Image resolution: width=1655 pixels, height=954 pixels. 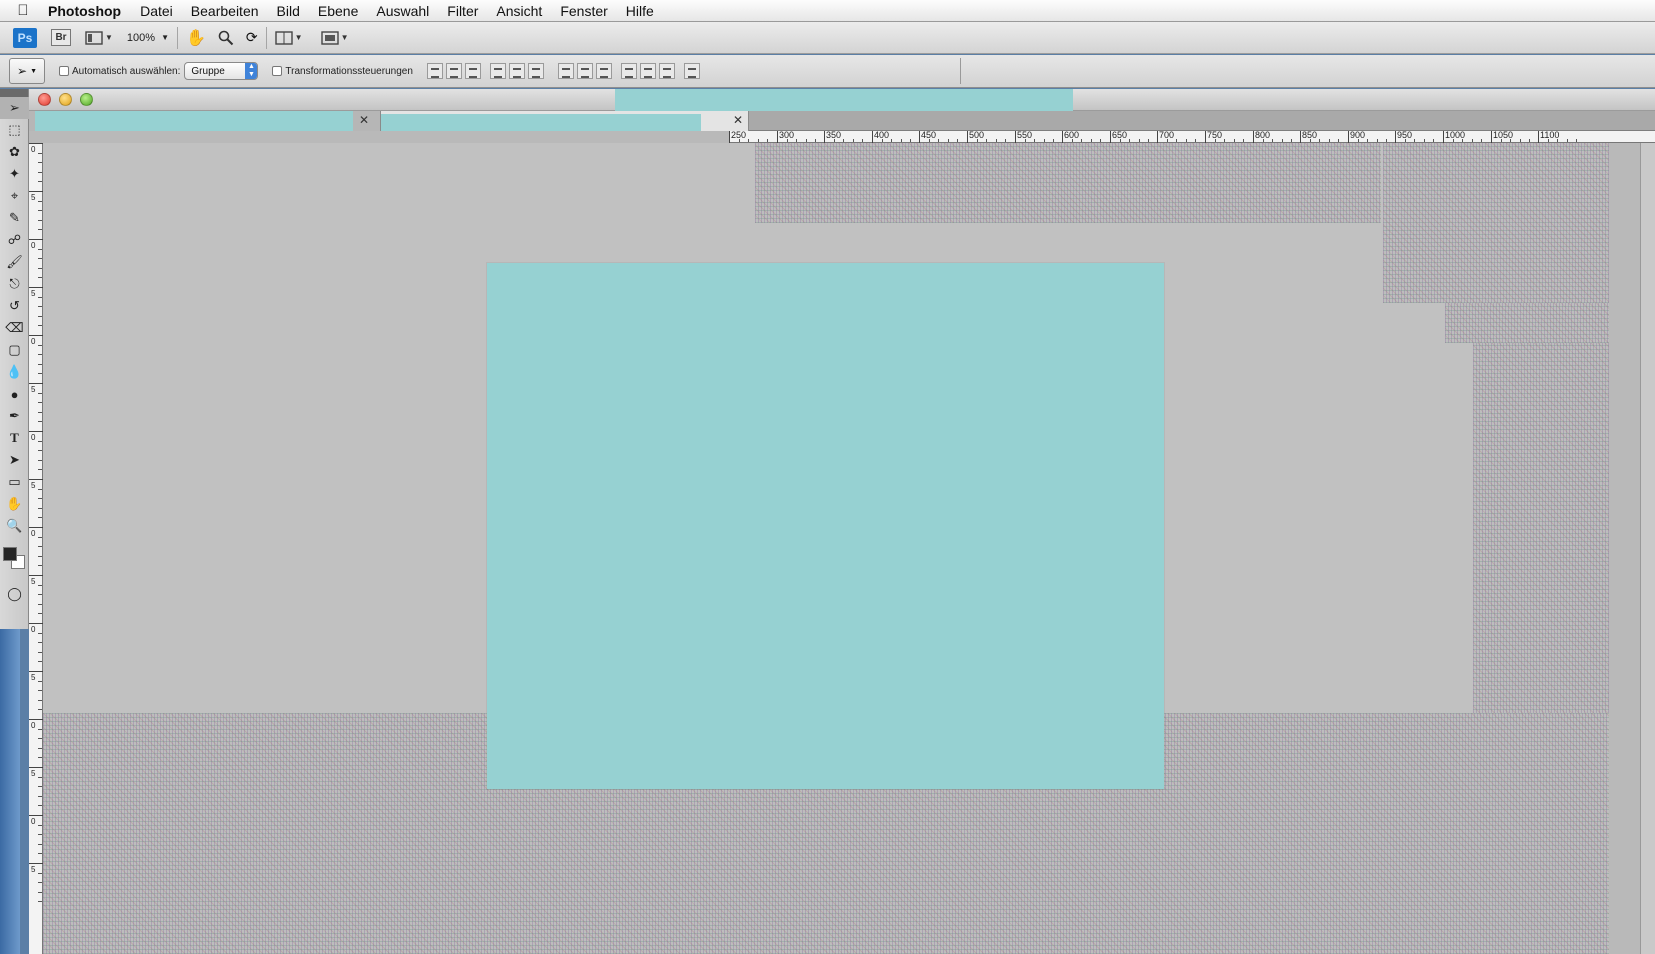 What do you see at coordinates (94, 37) in the screenshot?
I see `view-extras-icon` at bounding box center [94, 37].